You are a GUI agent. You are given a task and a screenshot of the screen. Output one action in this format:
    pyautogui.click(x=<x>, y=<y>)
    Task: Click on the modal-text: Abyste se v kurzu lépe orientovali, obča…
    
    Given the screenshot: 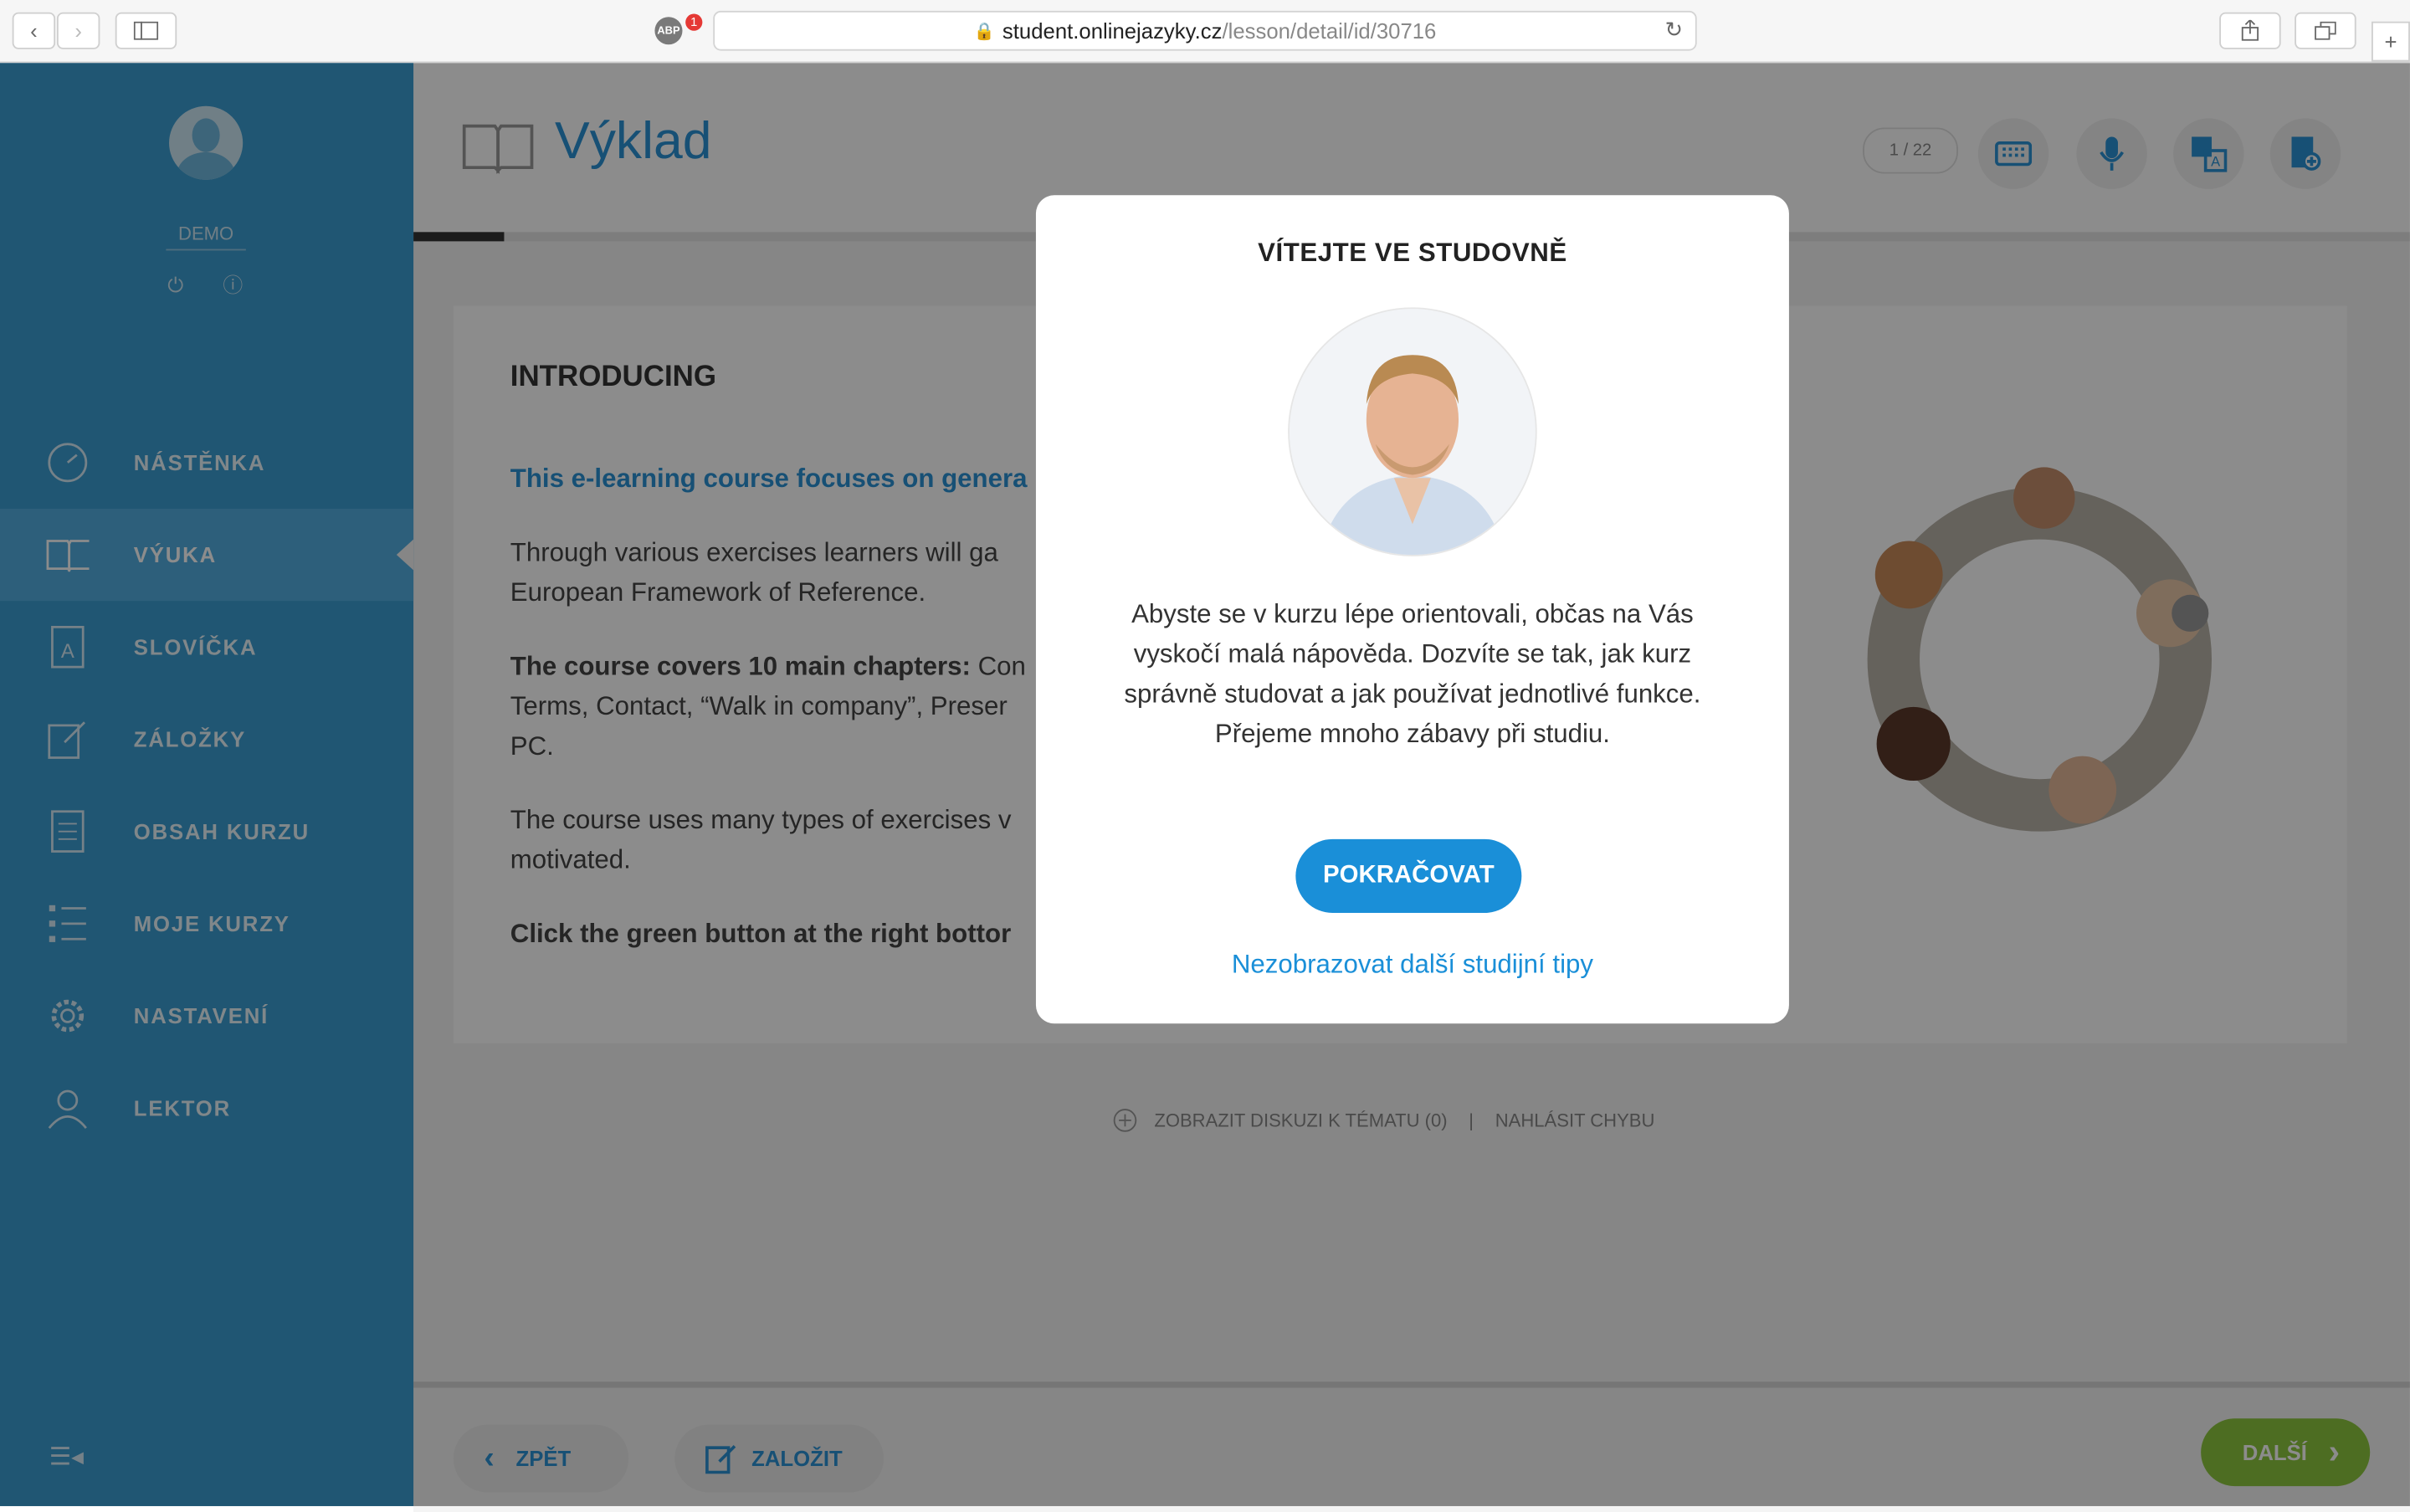 What is the action you would take?
    pyautogui.click(x=1412, y=675)
    